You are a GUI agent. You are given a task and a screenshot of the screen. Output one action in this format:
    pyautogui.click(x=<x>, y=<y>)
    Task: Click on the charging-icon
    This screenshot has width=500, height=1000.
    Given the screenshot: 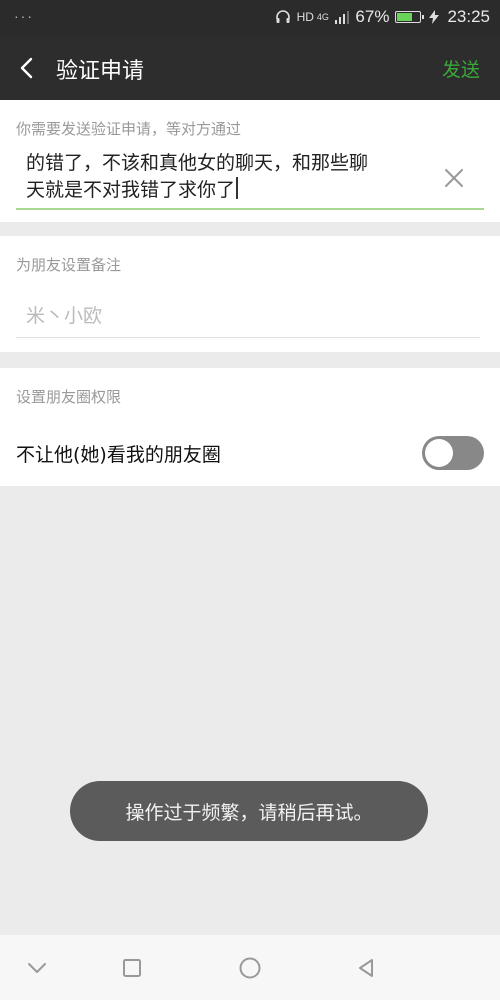 What is the action you would take?
    pyautogui.click(x=434, y=17)
    